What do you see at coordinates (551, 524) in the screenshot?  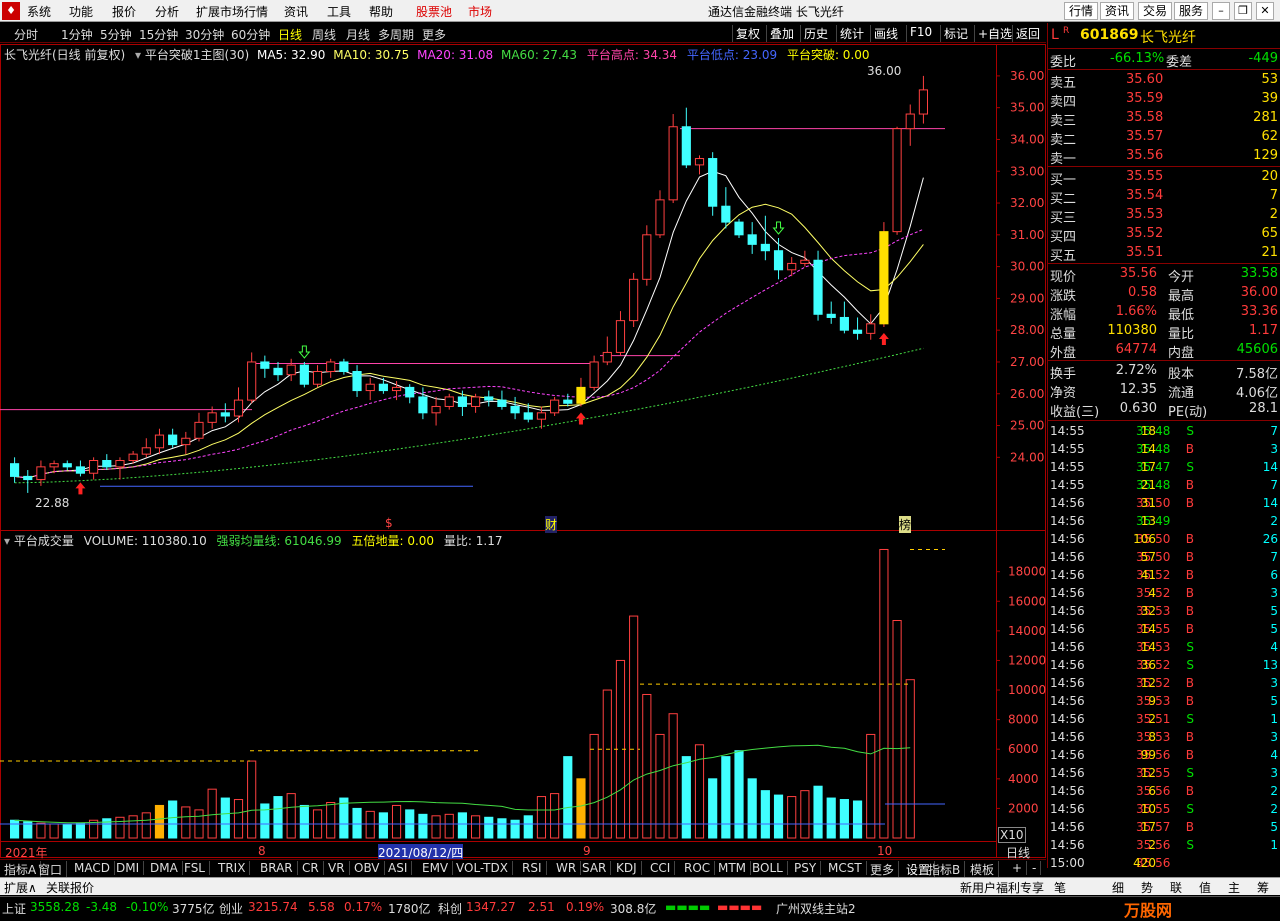 I see `event-marker-finance: 财` at bounding box center [551, 524].